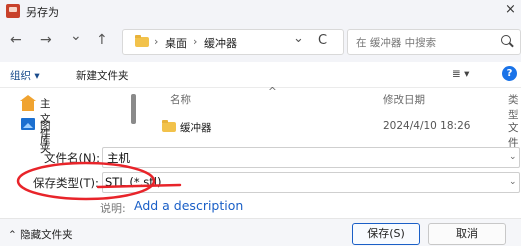 Image resolution: width=521 pixels, height=246 pixels. What do you see at coordinates (272, 92) in the screenshot?
I see `sort-indicator: ^` at bounding box center [272, 92].